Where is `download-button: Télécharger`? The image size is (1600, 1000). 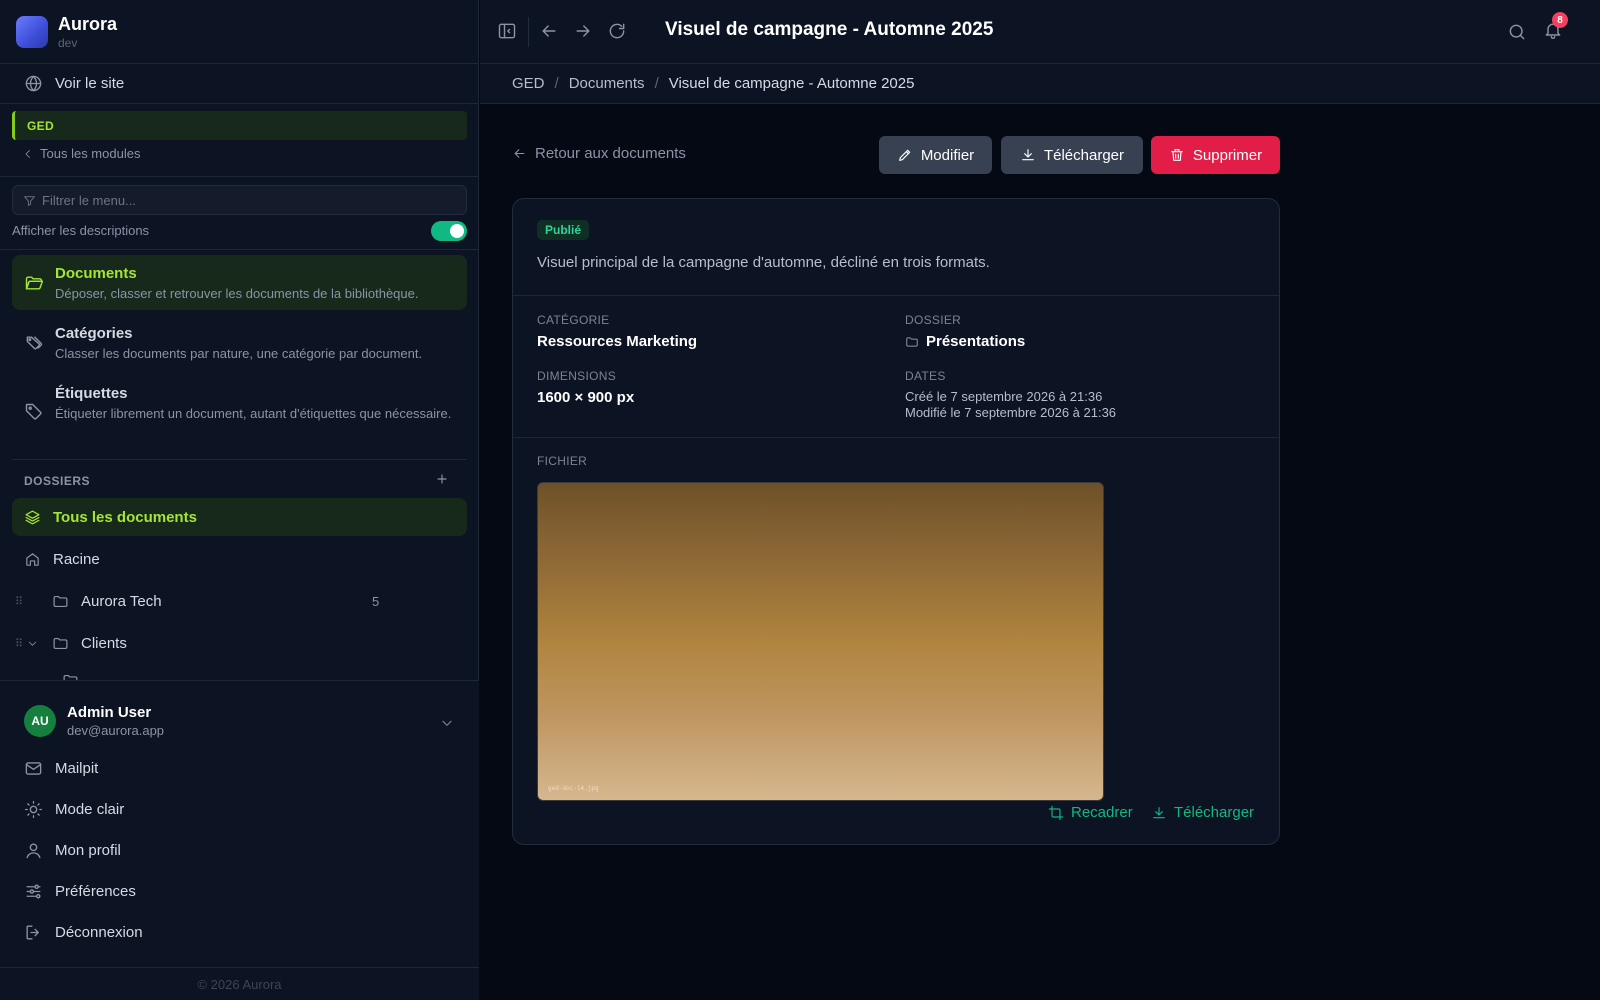 download-button: Télécharger is located at coordinates (1072, 155).